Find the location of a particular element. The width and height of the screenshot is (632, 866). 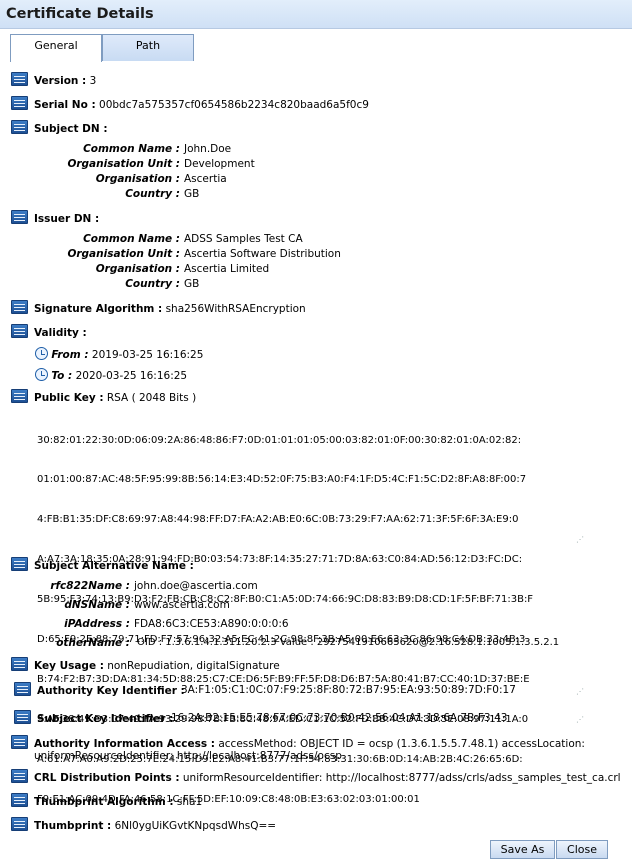

issuer-common-name-label: Common Name : is located at coordinates (131, 239).